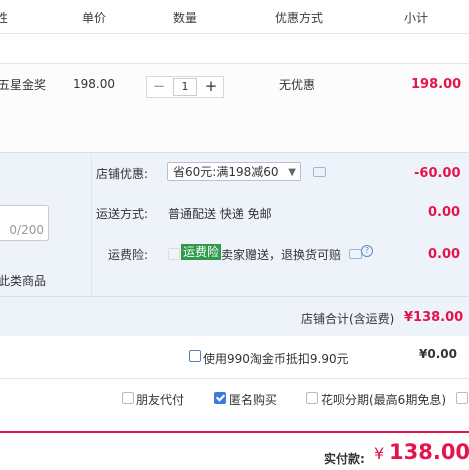 Image resolution: width=469 pixels, height=470 pixels. I want to click on shipping-amount: 0.00, so click(444, 212).